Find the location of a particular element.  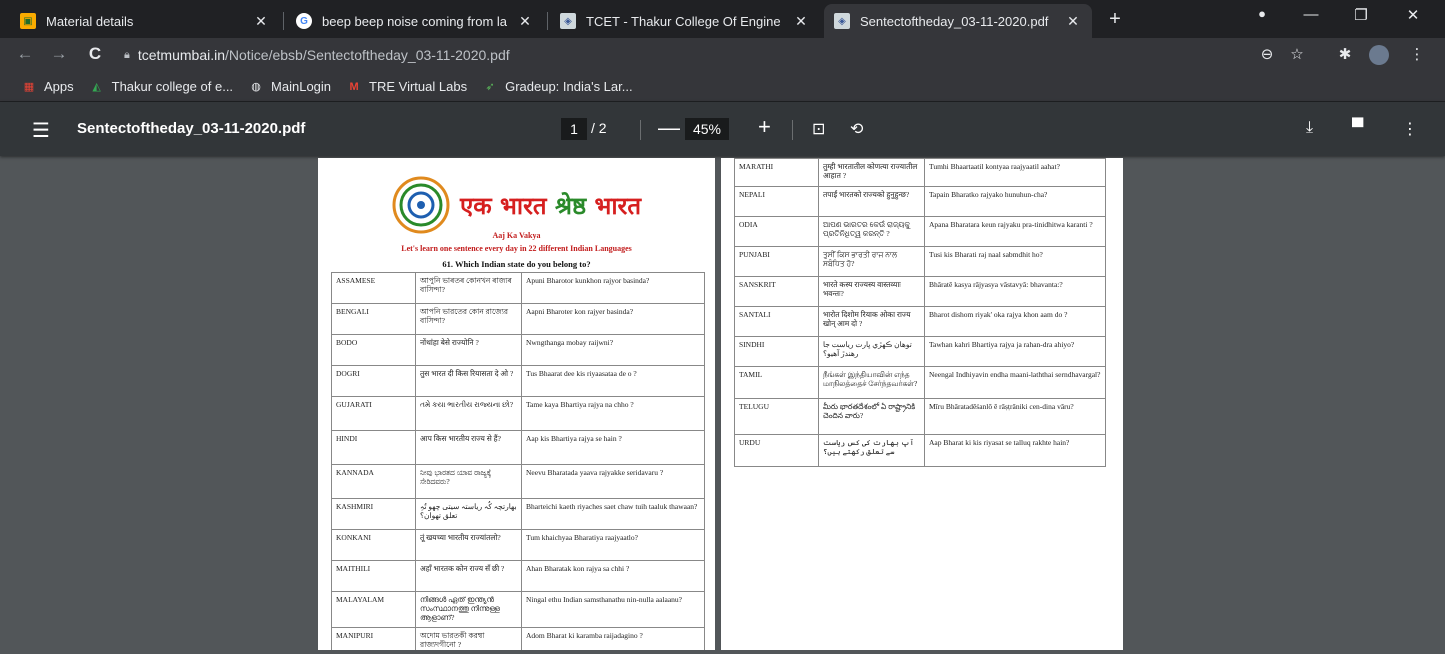

tab-pdf: ◈ Sentectoftheday_03-11-2020.pdf ✕ is located at coordinates (958, 21).